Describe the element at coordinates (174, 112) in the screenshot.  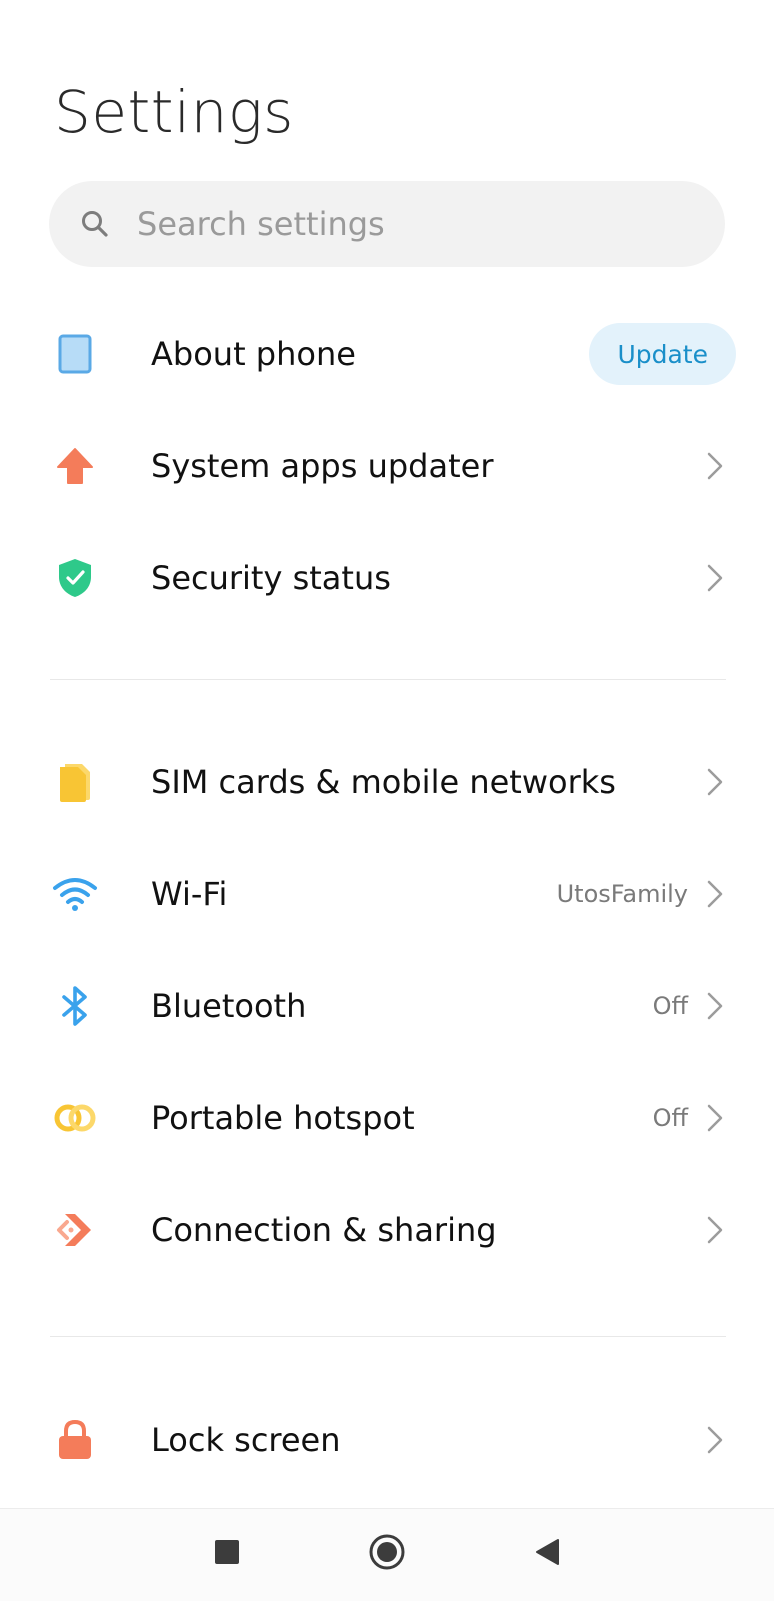
I see `page-title: Settings` at that location.